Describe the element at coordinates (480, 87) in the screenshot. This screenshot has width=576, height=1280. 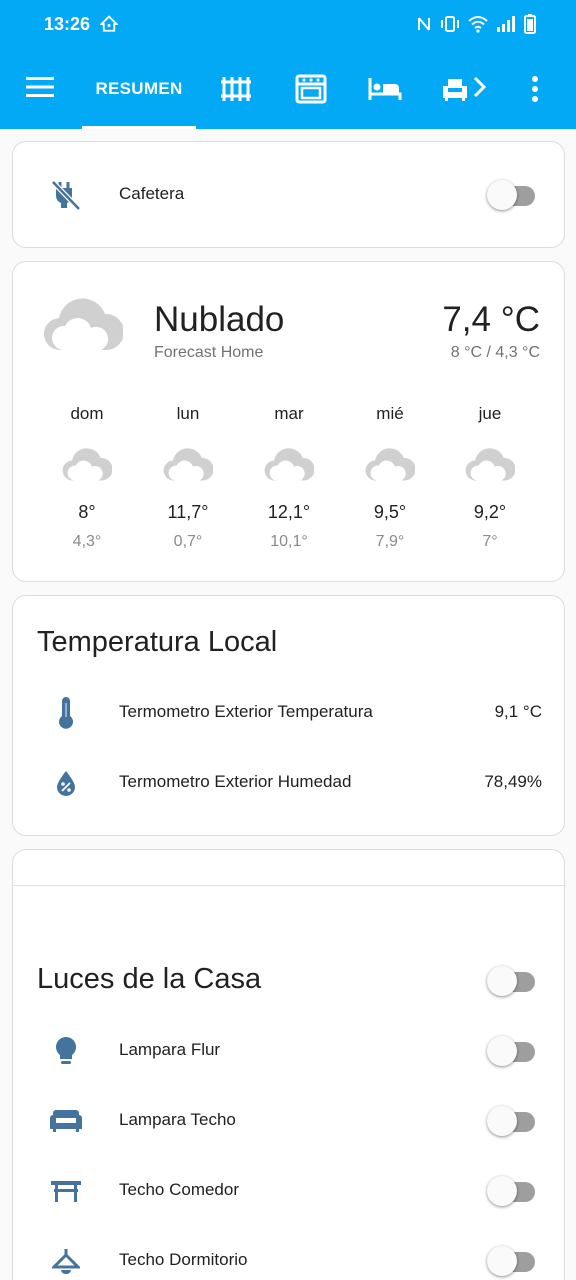
I see `chevron-right-icon` at that location.